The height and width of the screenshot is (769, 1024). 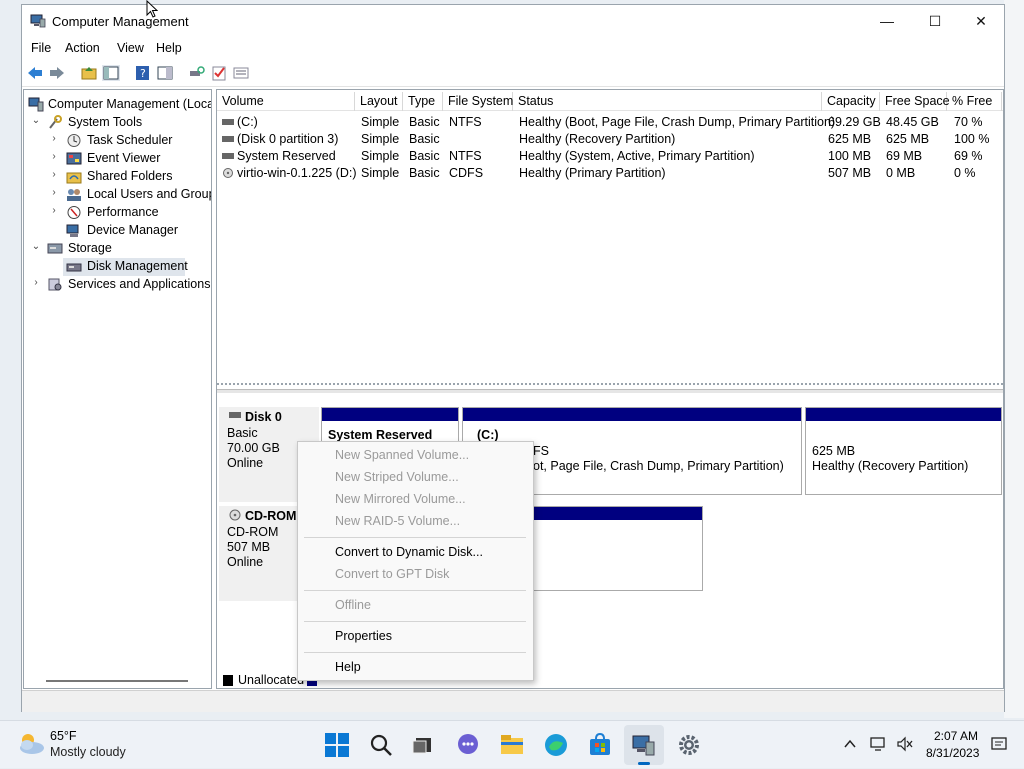 I want to click on cloudy-weather-icon, so click(x=32, y=744).